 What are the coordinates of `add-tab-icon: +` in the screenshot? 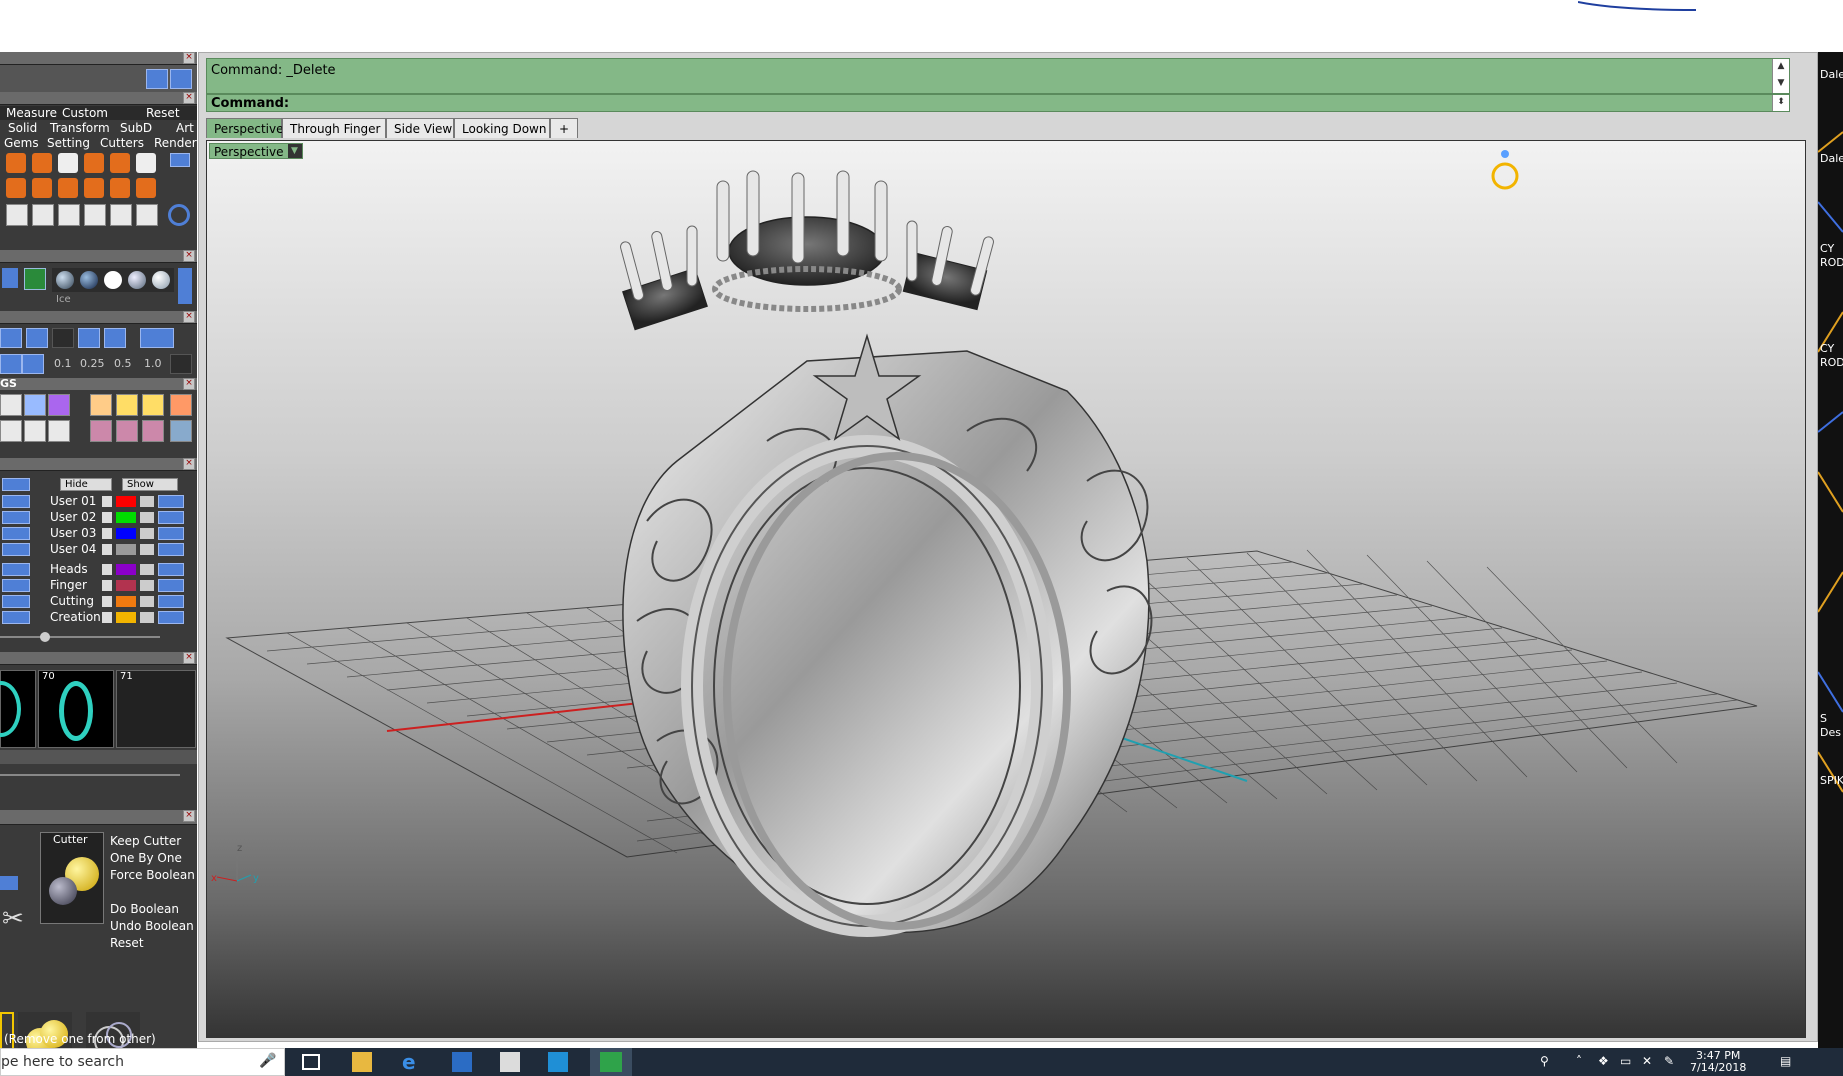 It's located at (564, 128).